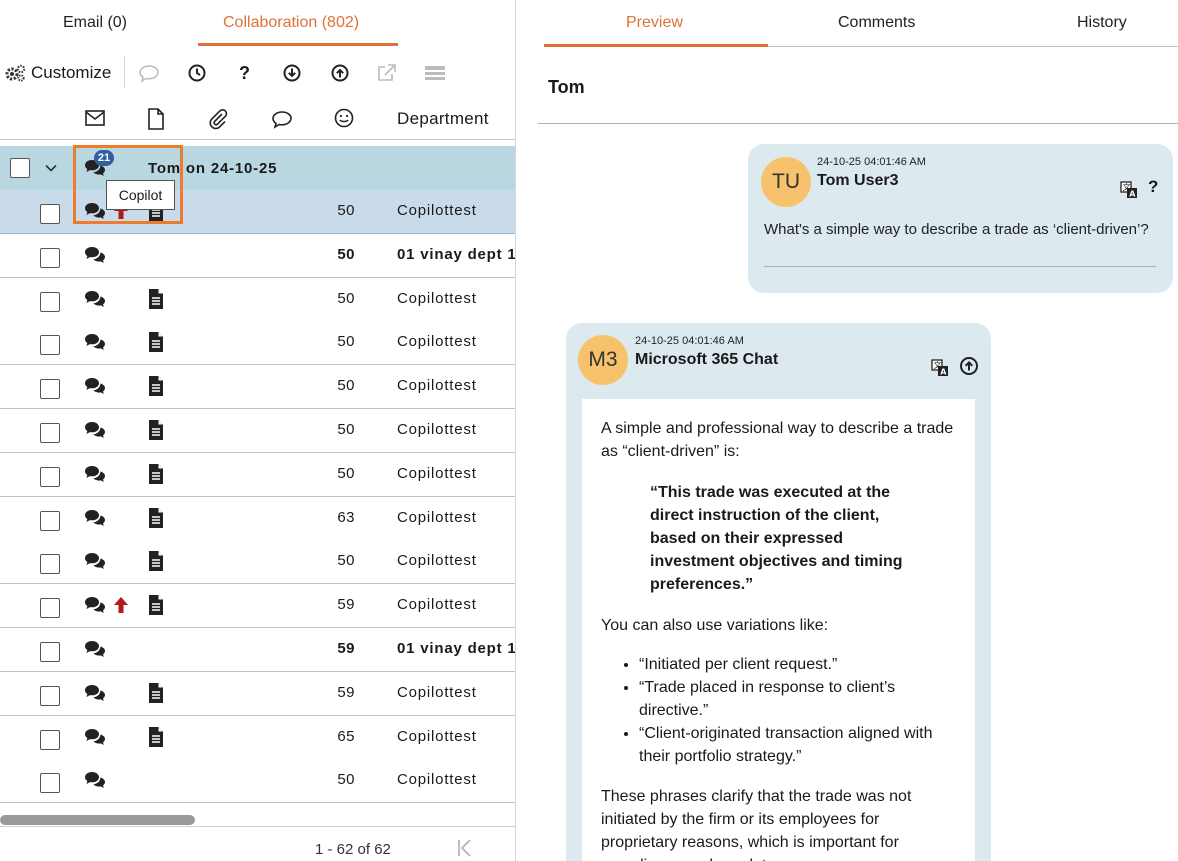 This screenshot has height=861, width=1178. Describe the element at coordinates (95, 118) in the screenshot. I see `envelope-icon` at that location.